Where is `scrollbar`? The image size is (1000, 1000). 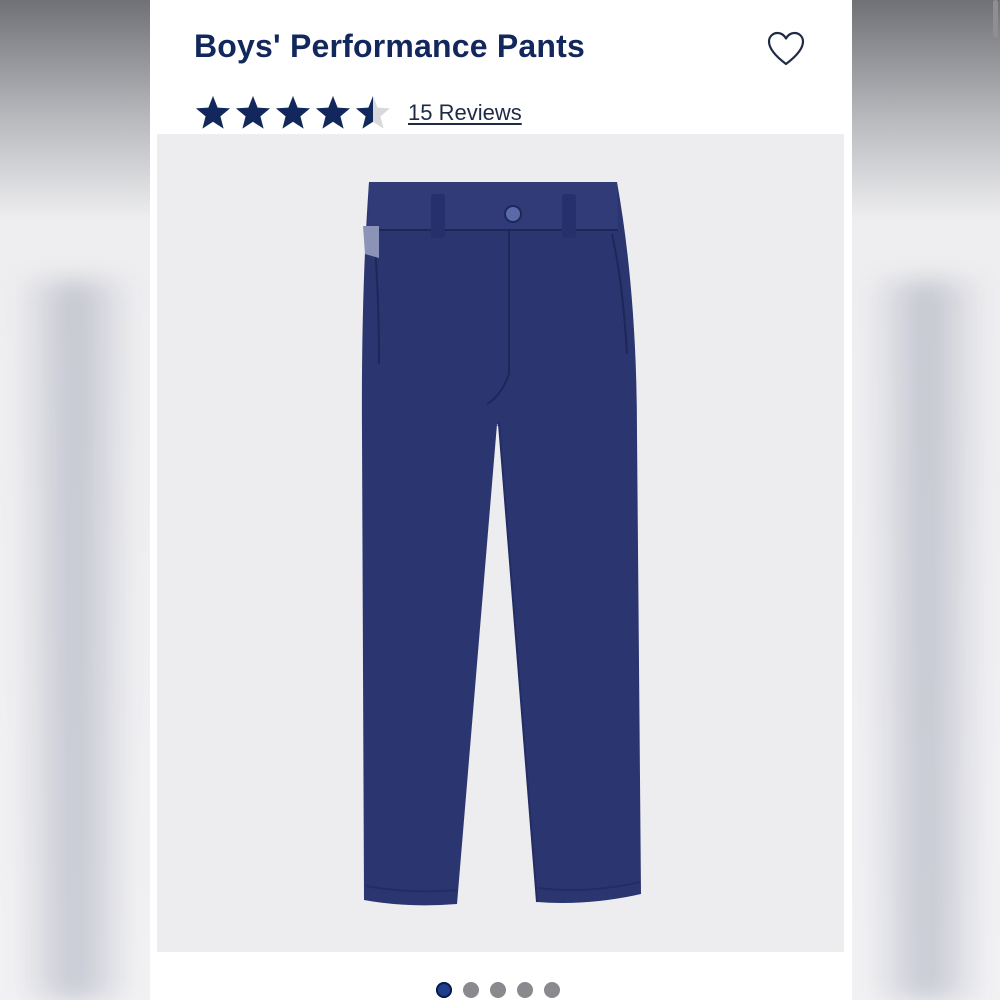
scrollbar is located at coordinates (995, 19).